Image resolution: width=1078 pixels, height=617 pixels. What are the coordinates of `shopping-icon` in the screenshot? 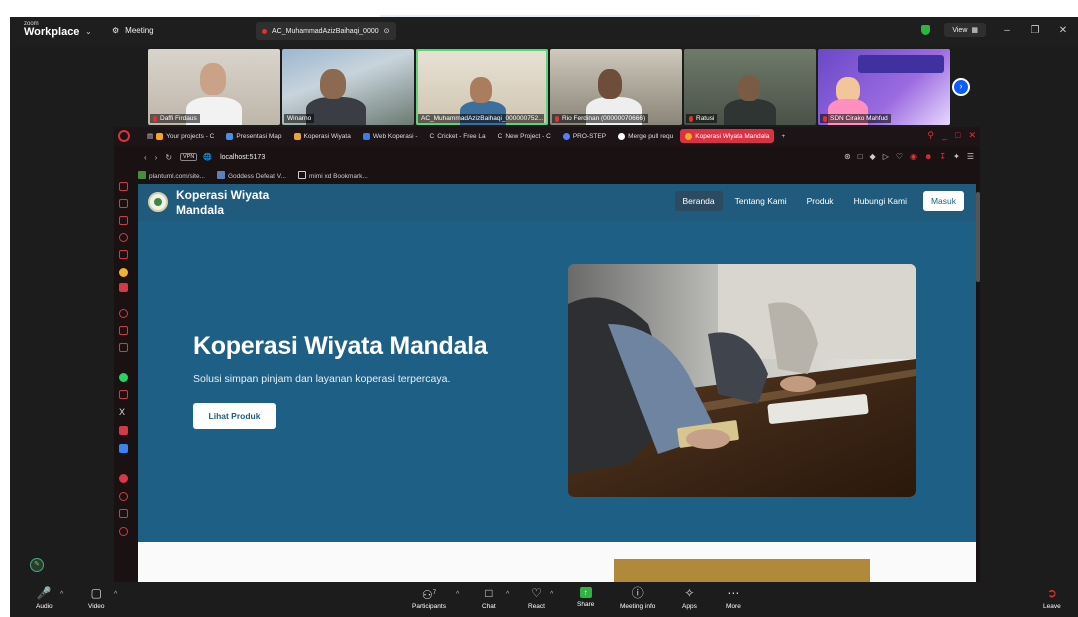 It's located at (123, 287).